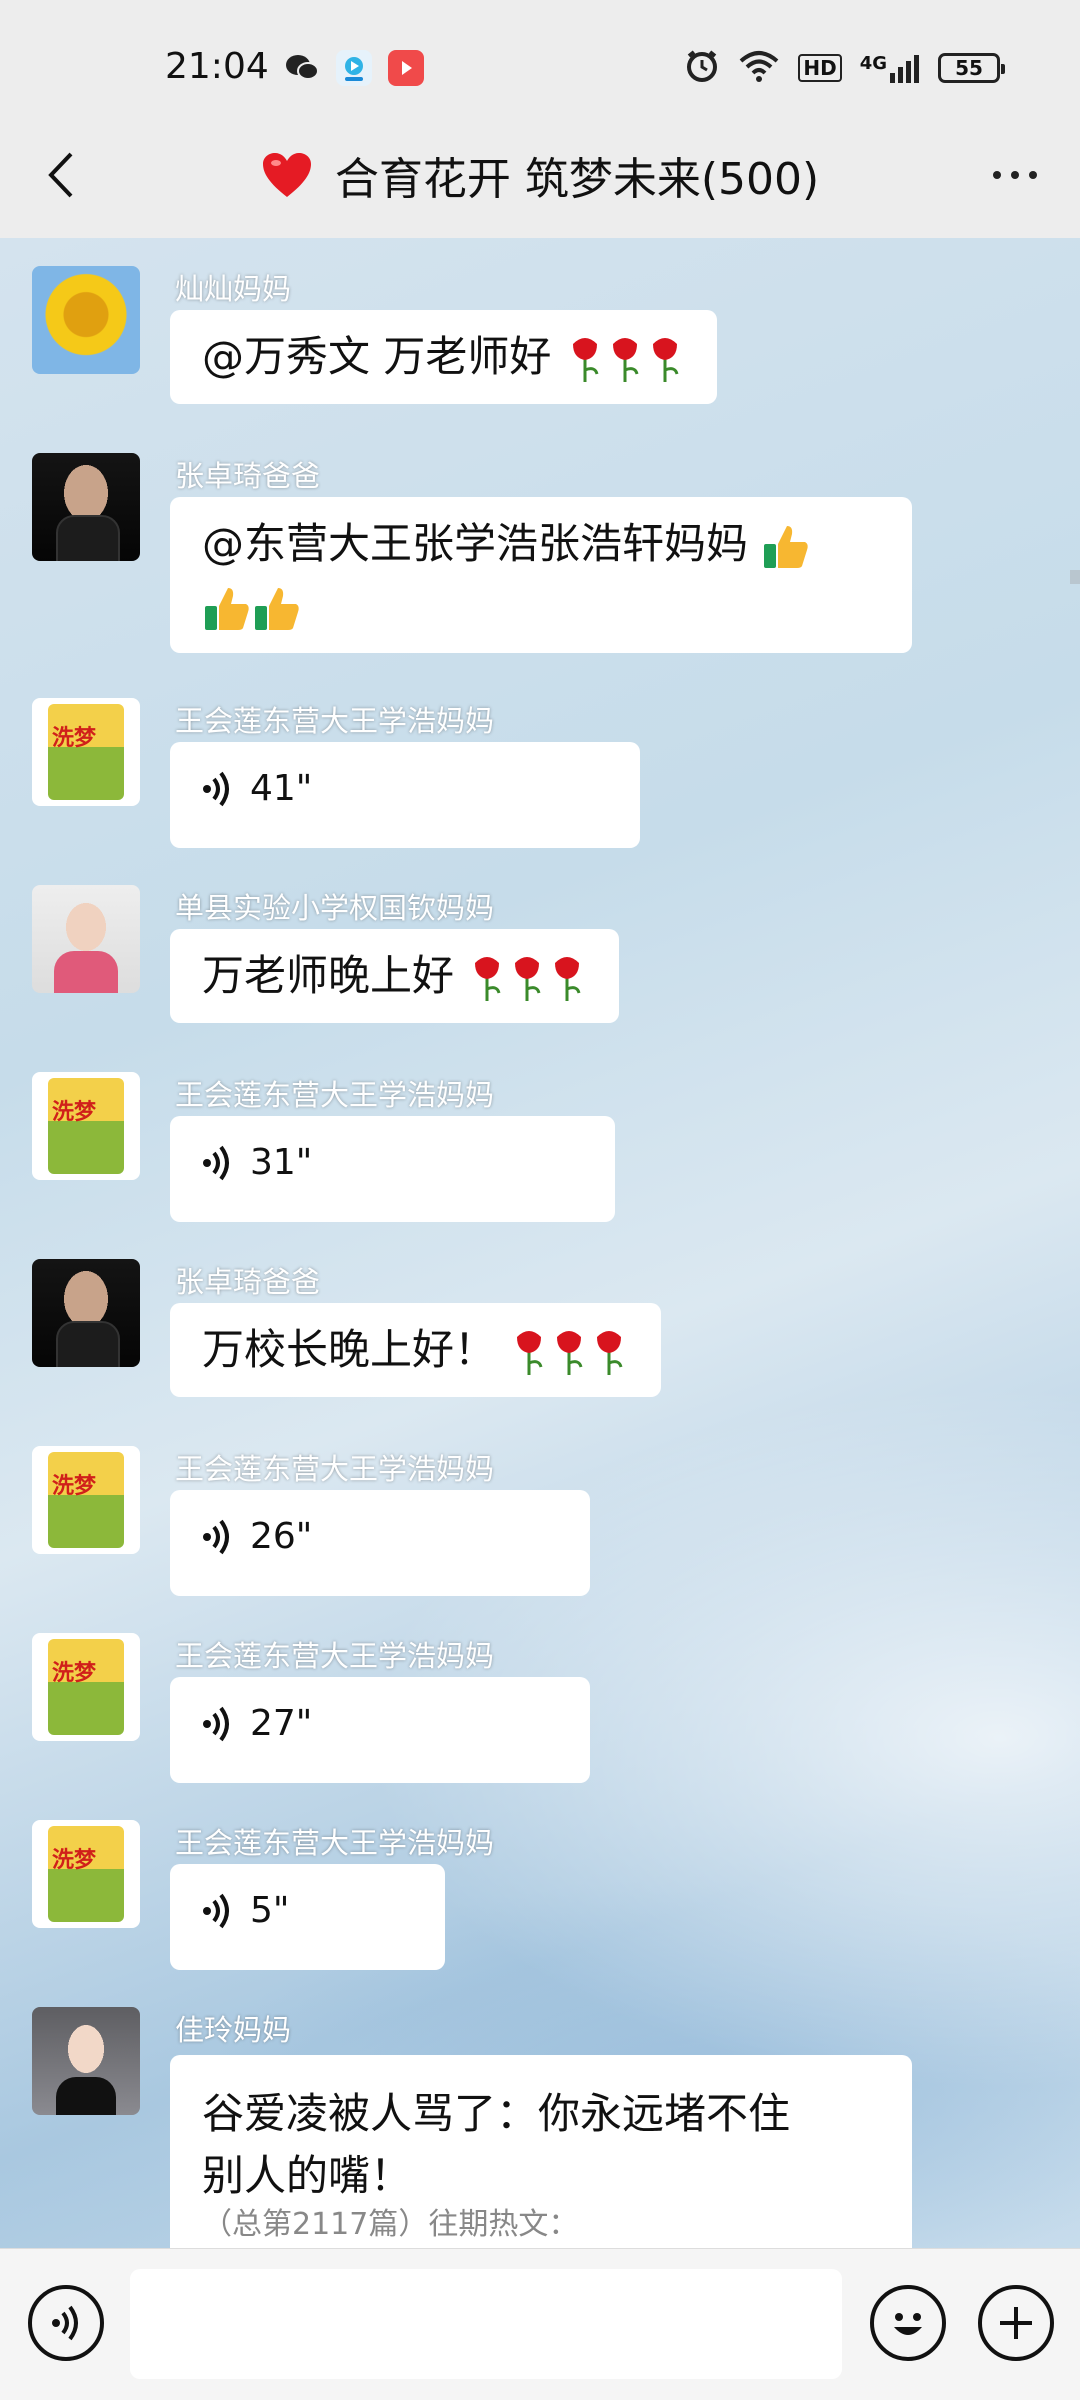 The width and height of the screenshot is (1080, 2400). I want to click on voice-duration: 5", so click(270, 1910).